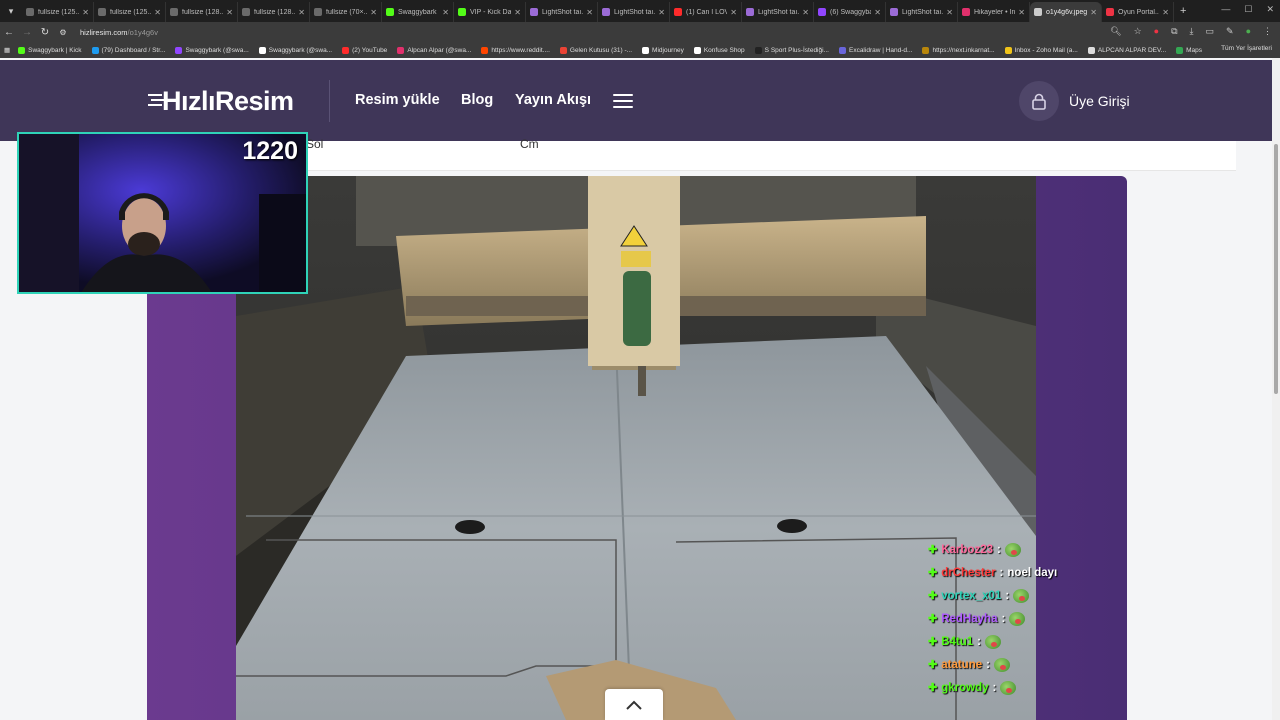  I want to click on site-info-icon: ⚙, so click(63, 32).